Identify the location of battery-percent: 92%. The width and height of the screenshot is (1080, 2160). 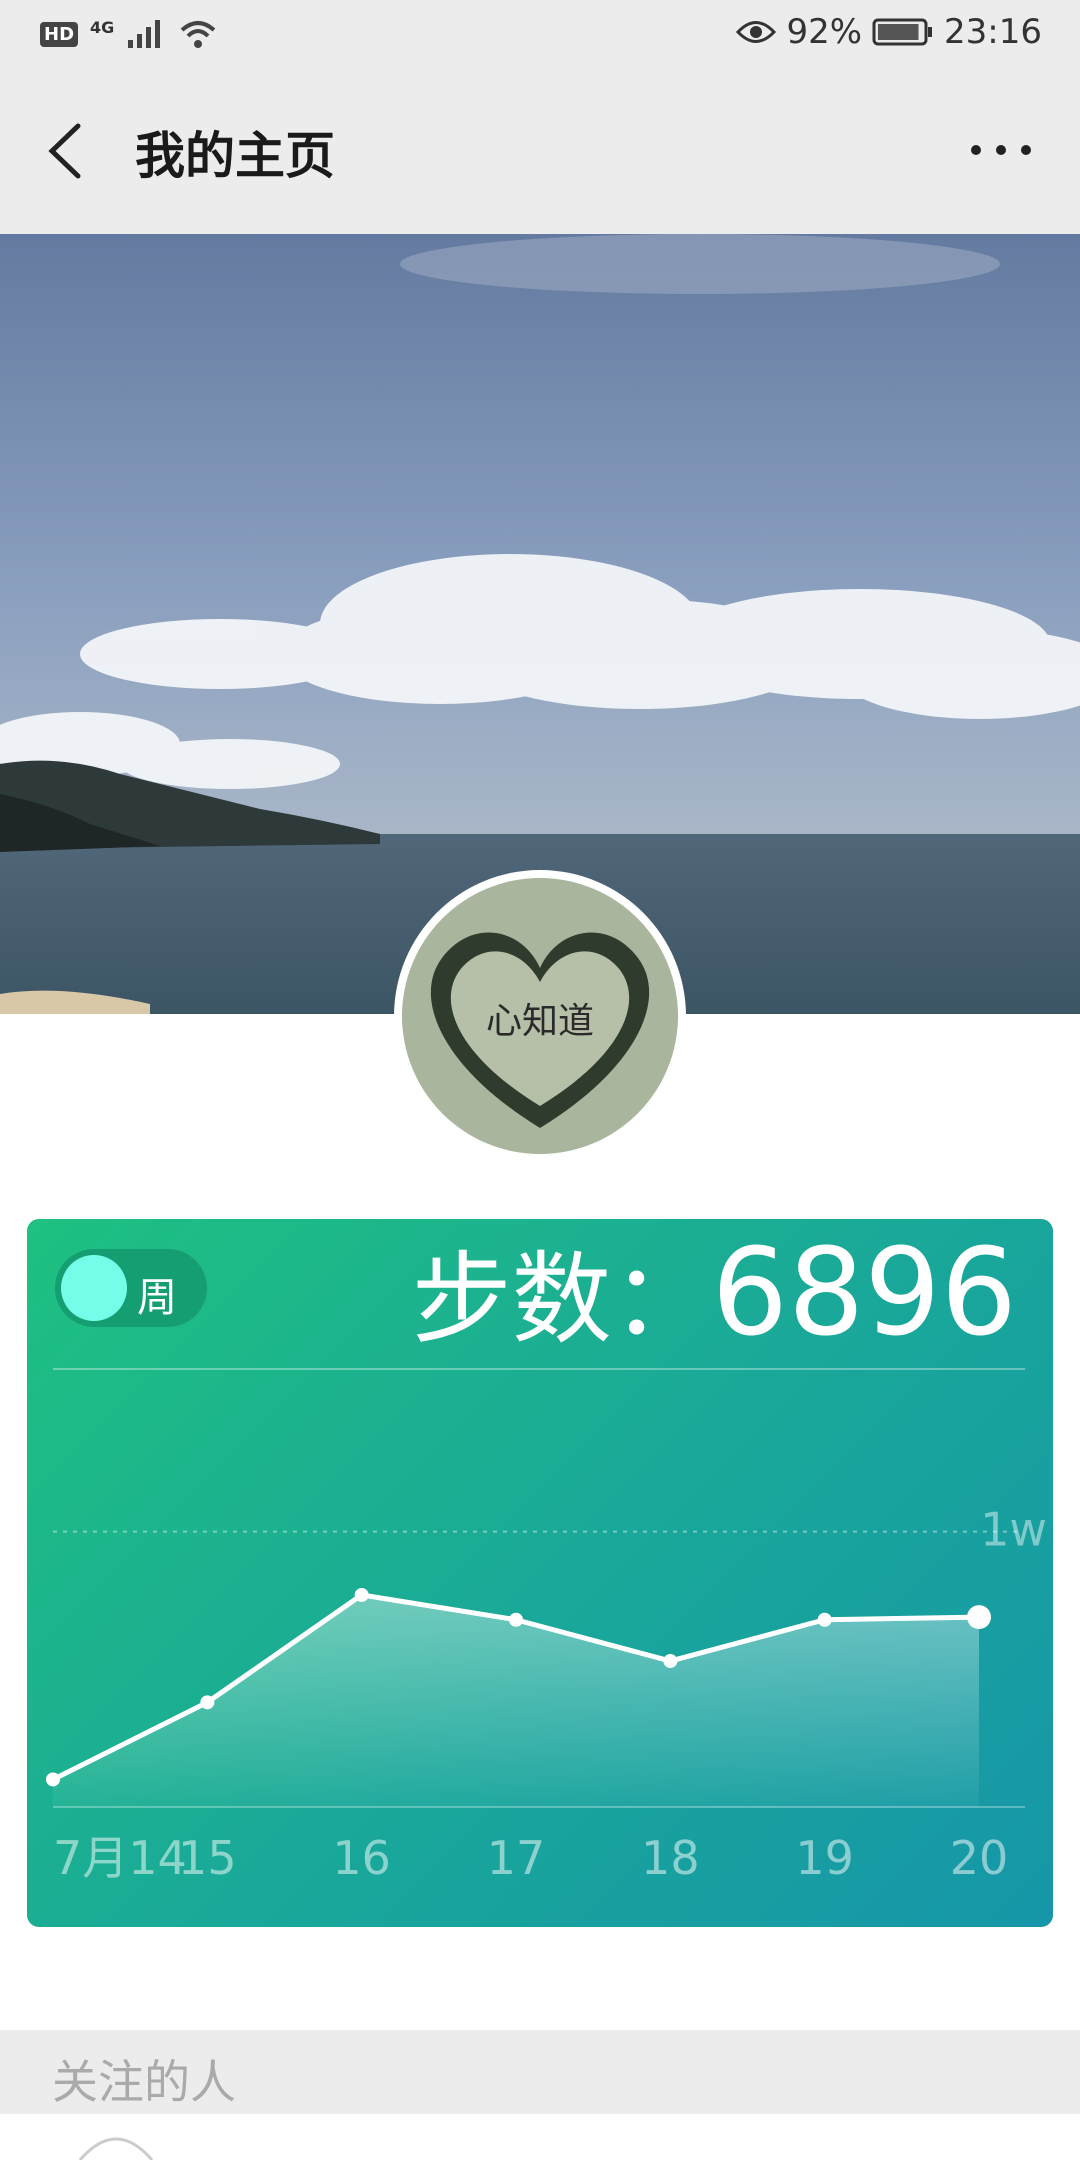
(824, 32).